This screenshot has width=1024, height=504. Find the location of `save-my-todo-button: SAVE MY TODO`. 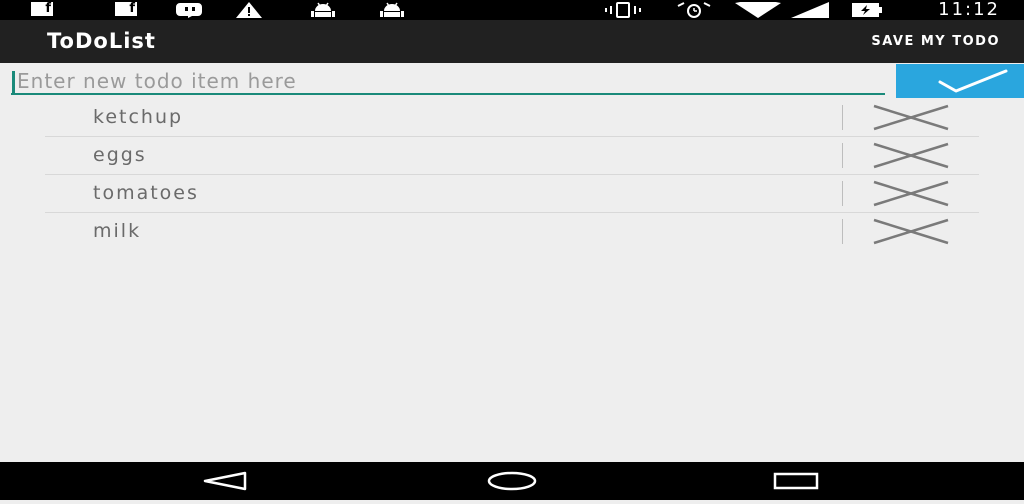

save-my-todo-button: SAVE MY TODO is located at coordinates (935, 41).